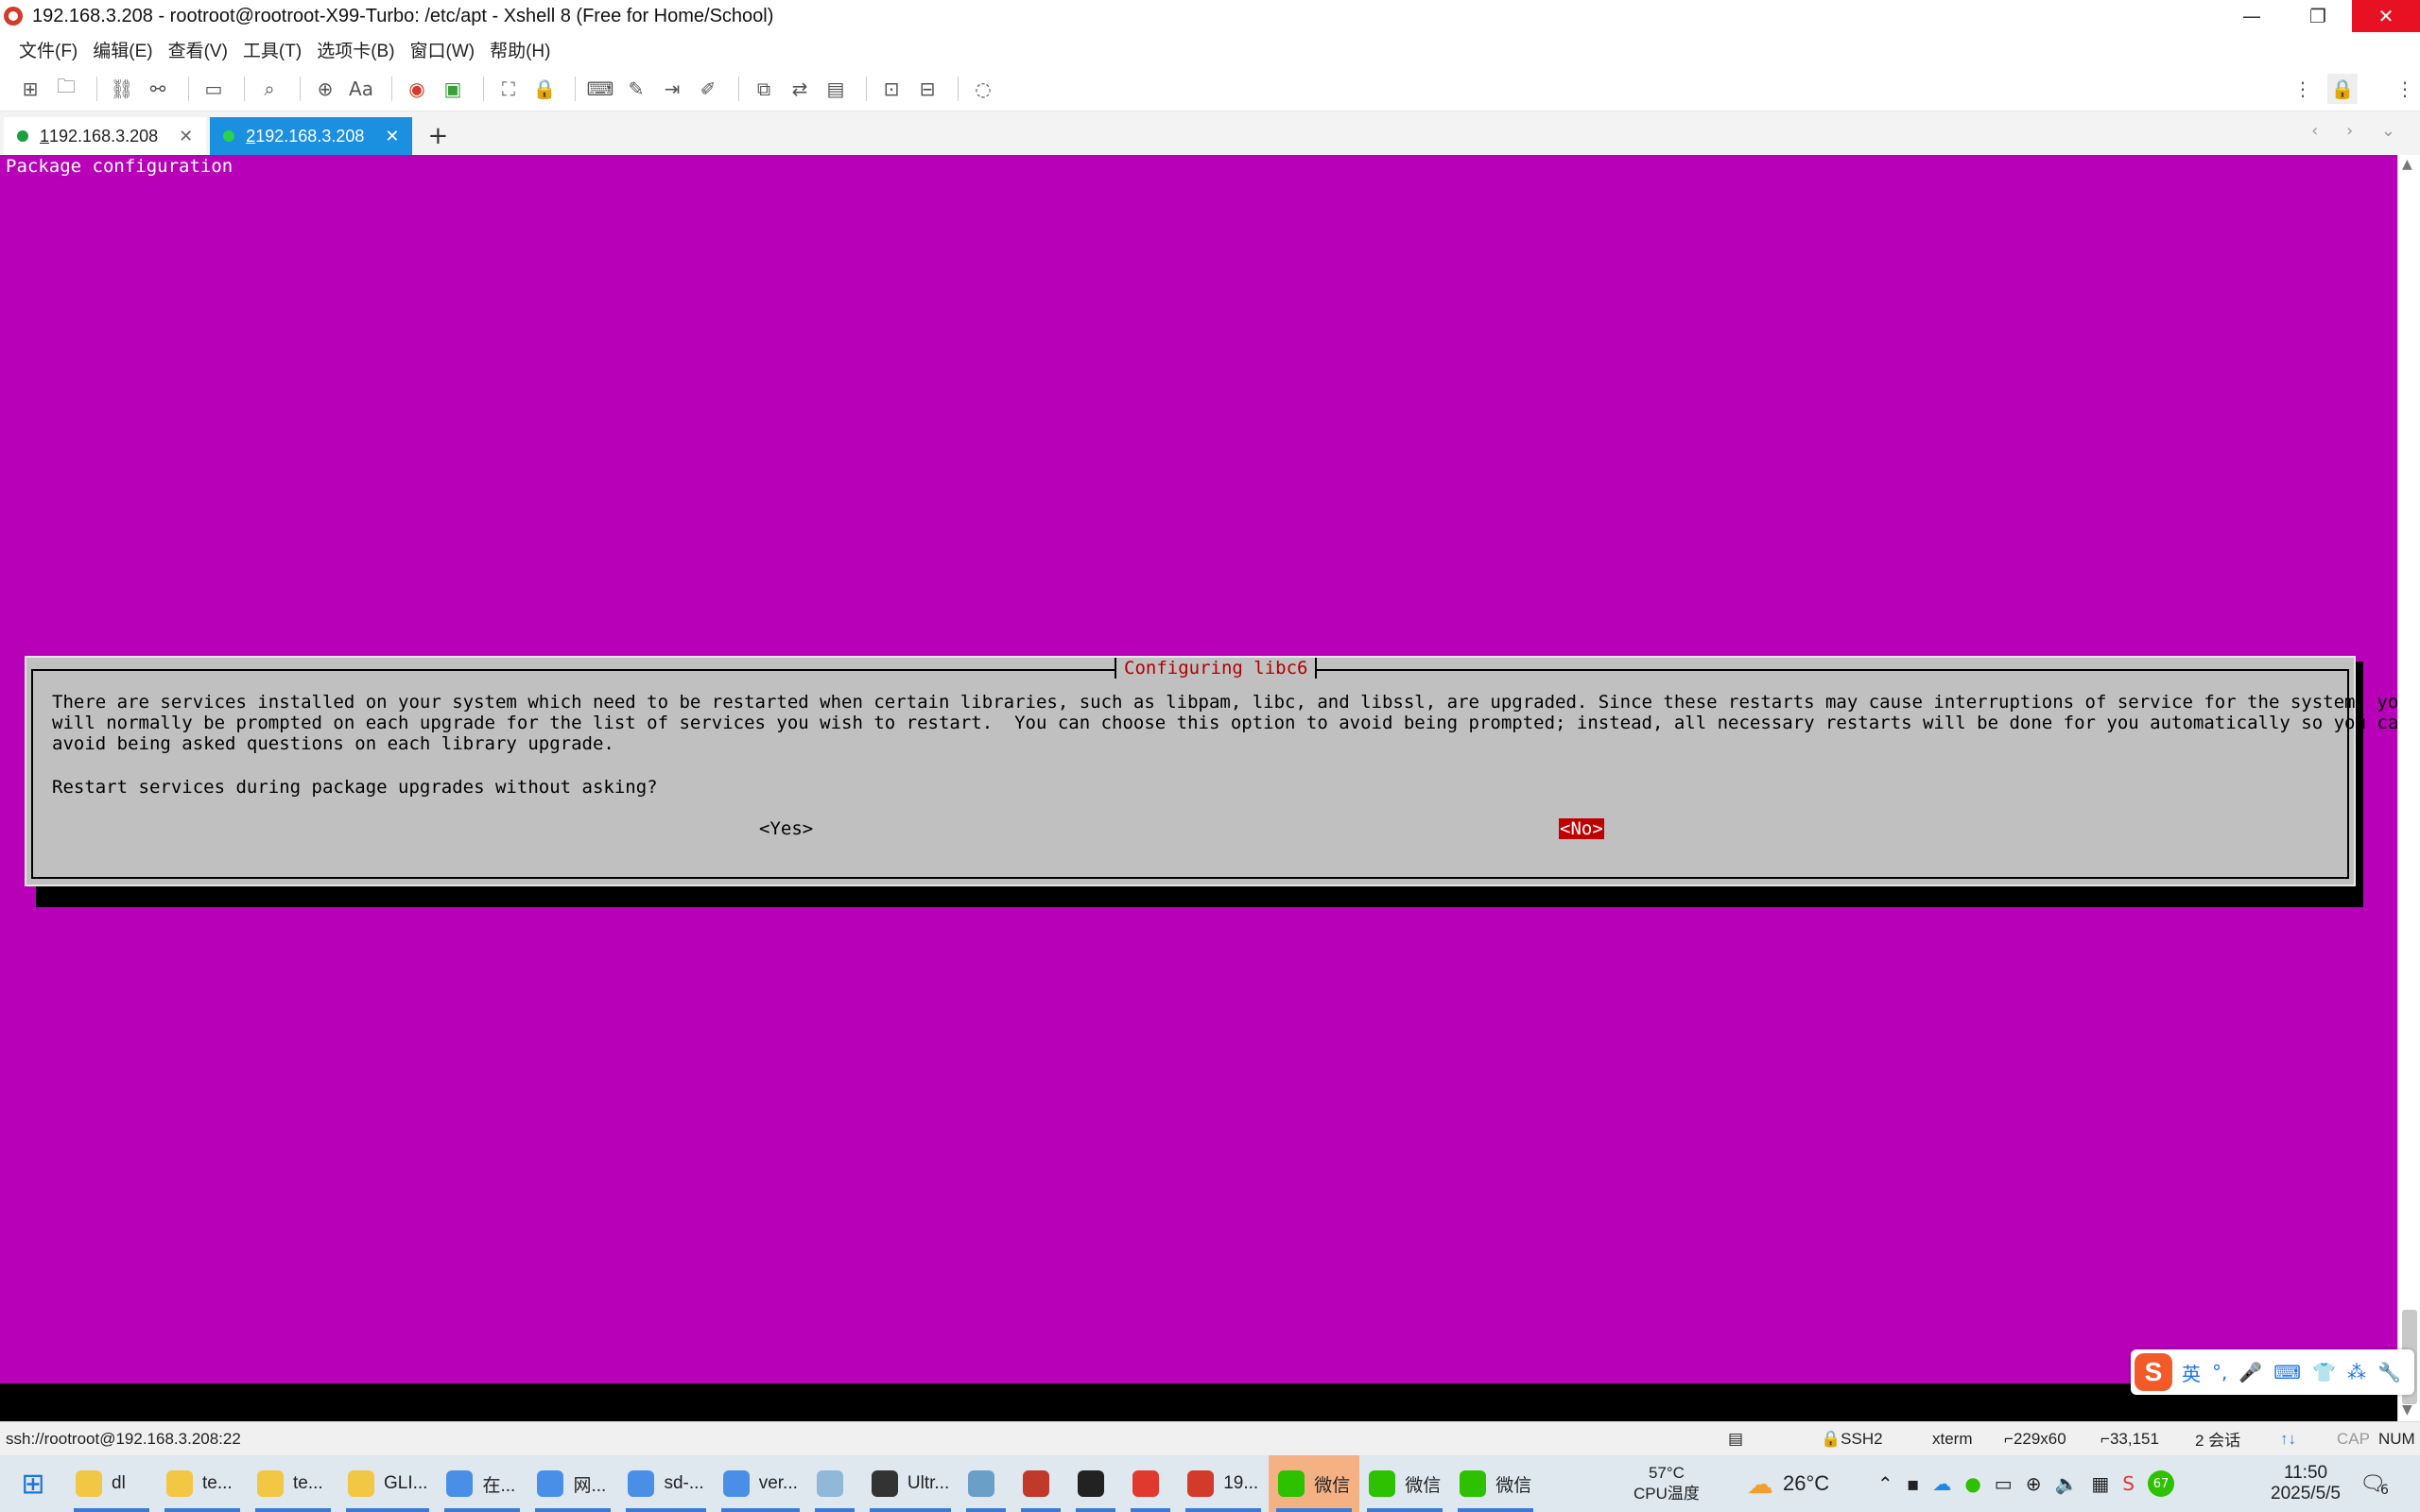  Describe the element at coordinates (1581, 828) in the screenshot. I see `no-button: <No>` at that location.